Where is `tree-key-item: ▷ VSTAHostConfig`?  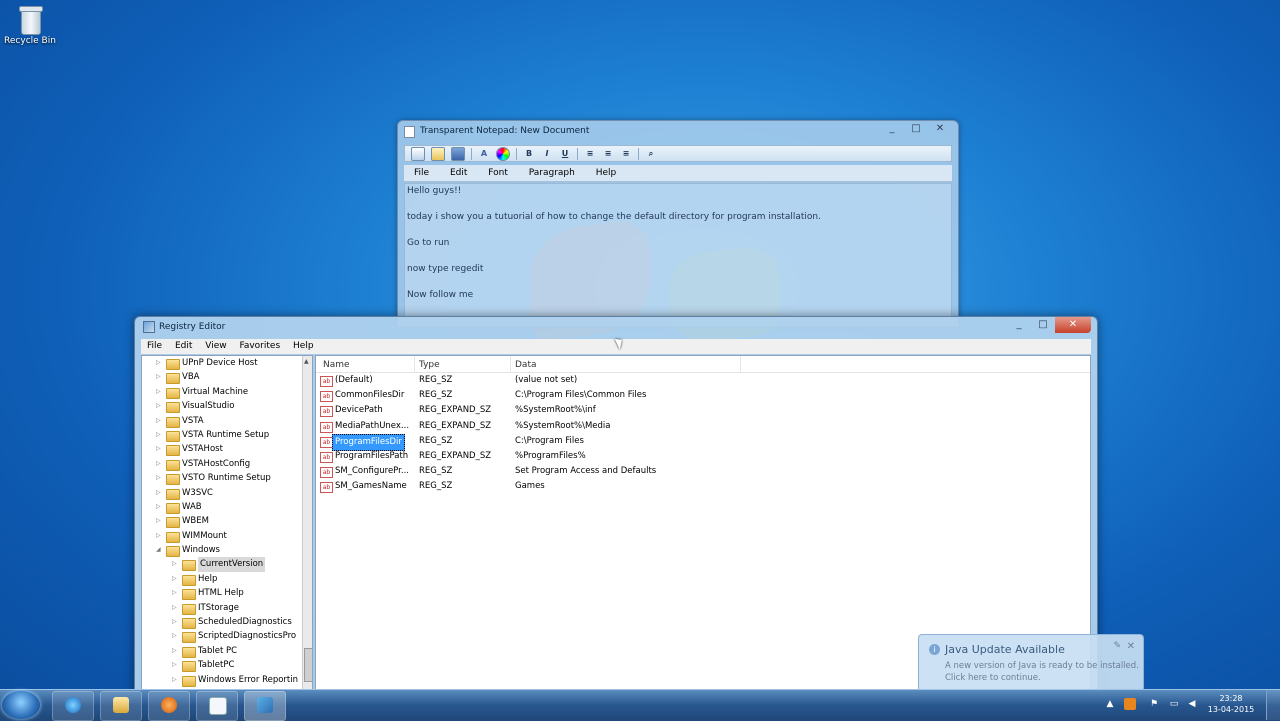
tree-key-item: ▷ VSTAHostConfig is located at coordinates (227, 464).